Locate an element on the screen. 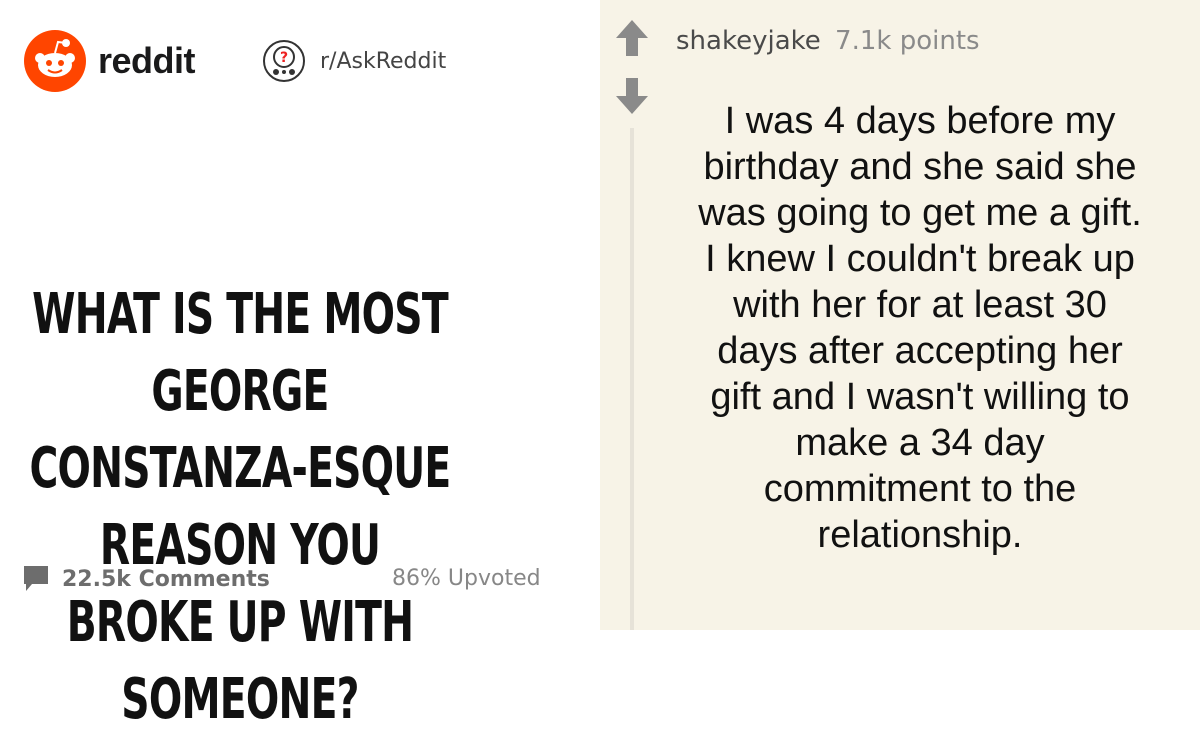 The width and height of the screenshot is (1200, 738). brand-name: reddit is located at coordinates (147, 60).